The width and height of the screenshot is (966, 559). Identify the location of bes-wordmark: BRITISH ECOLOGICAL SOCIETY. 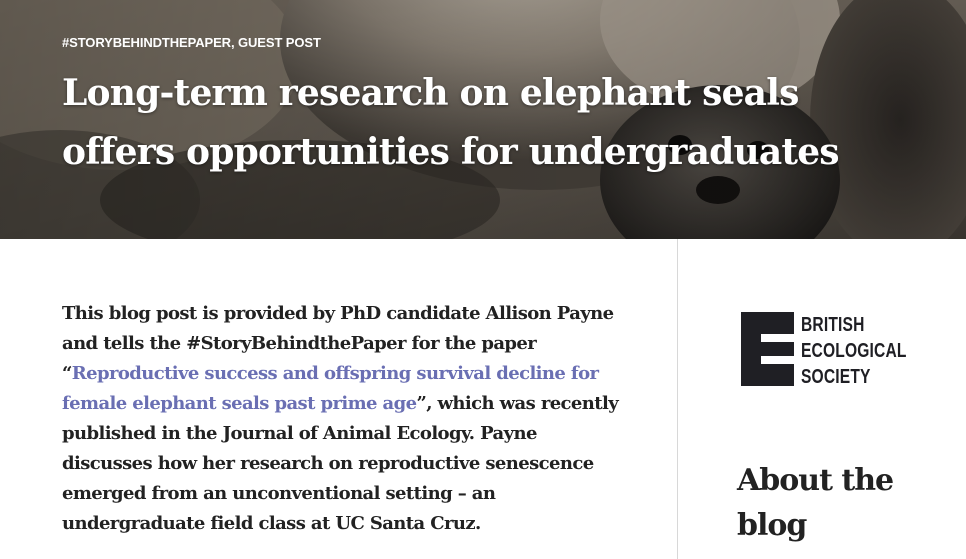
(854, 351).